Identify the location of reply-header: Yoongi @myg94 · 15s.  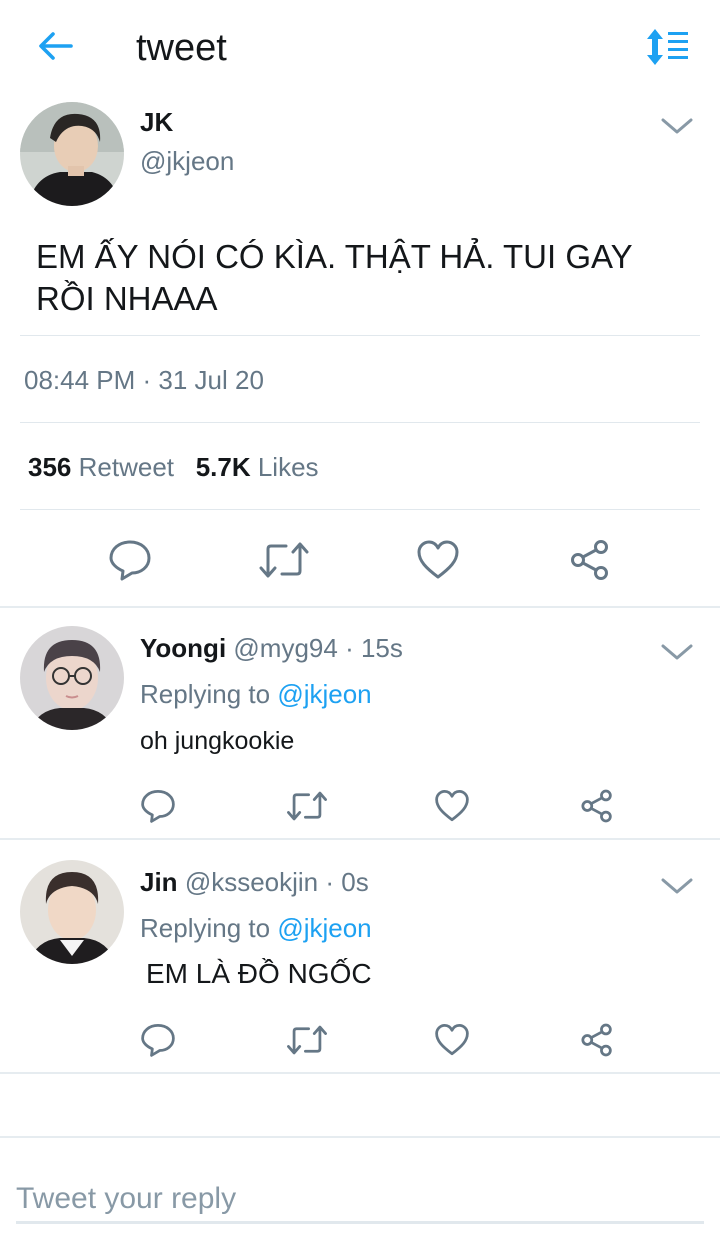
(271, 648).